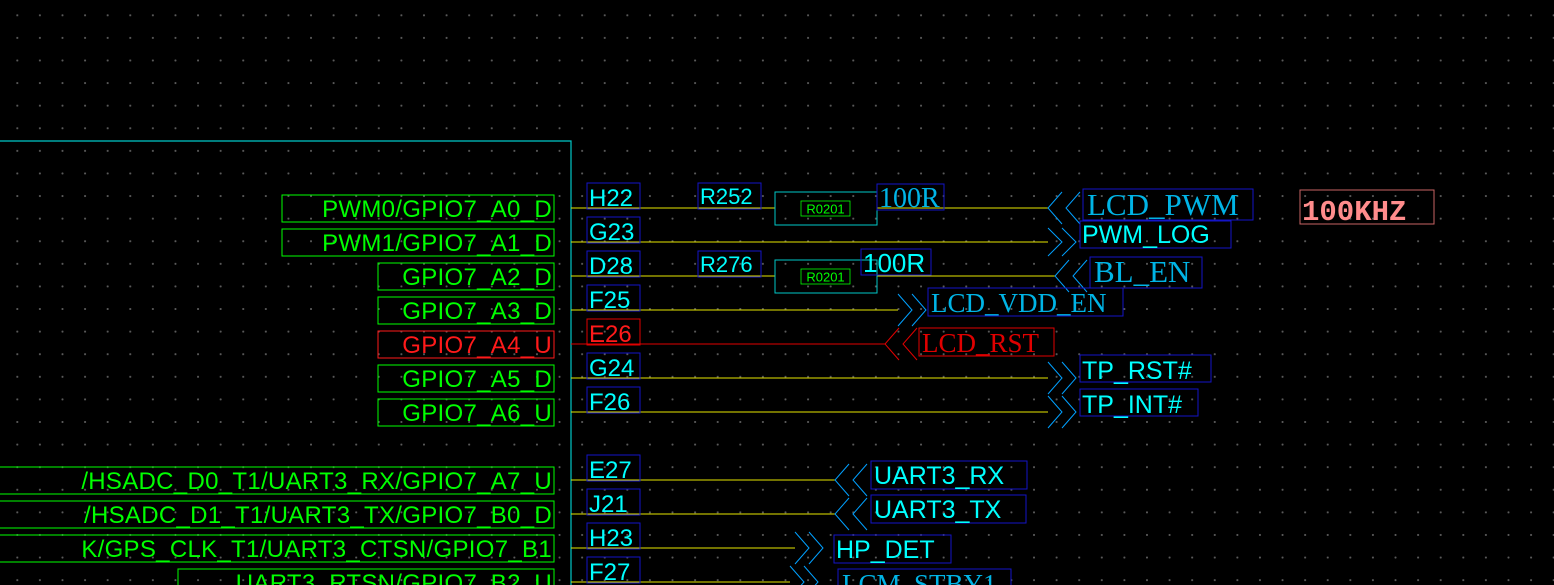  I want to click on pin-label: GPIO7_A6_U, so click(477, 413).